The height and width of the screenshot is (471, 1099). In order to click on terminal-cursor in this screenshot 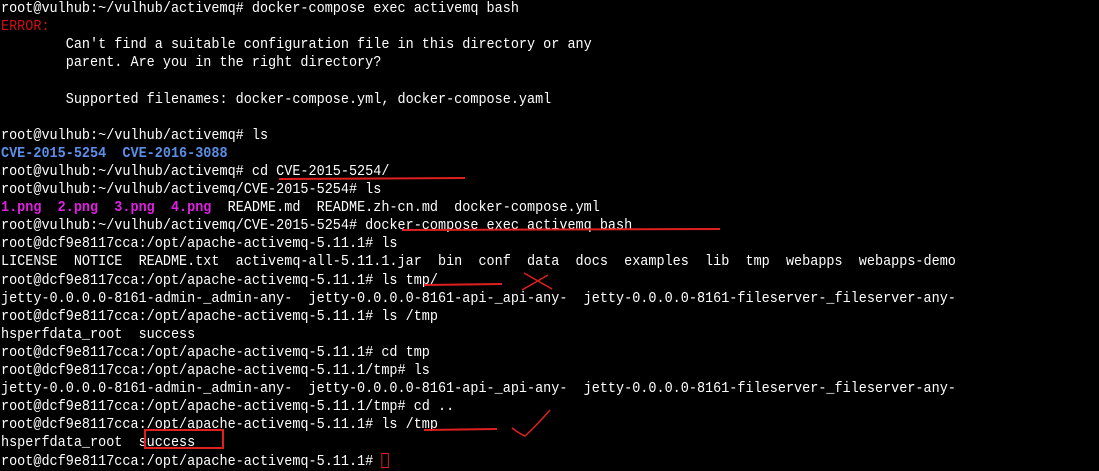, I will do `click(385, 460)`.